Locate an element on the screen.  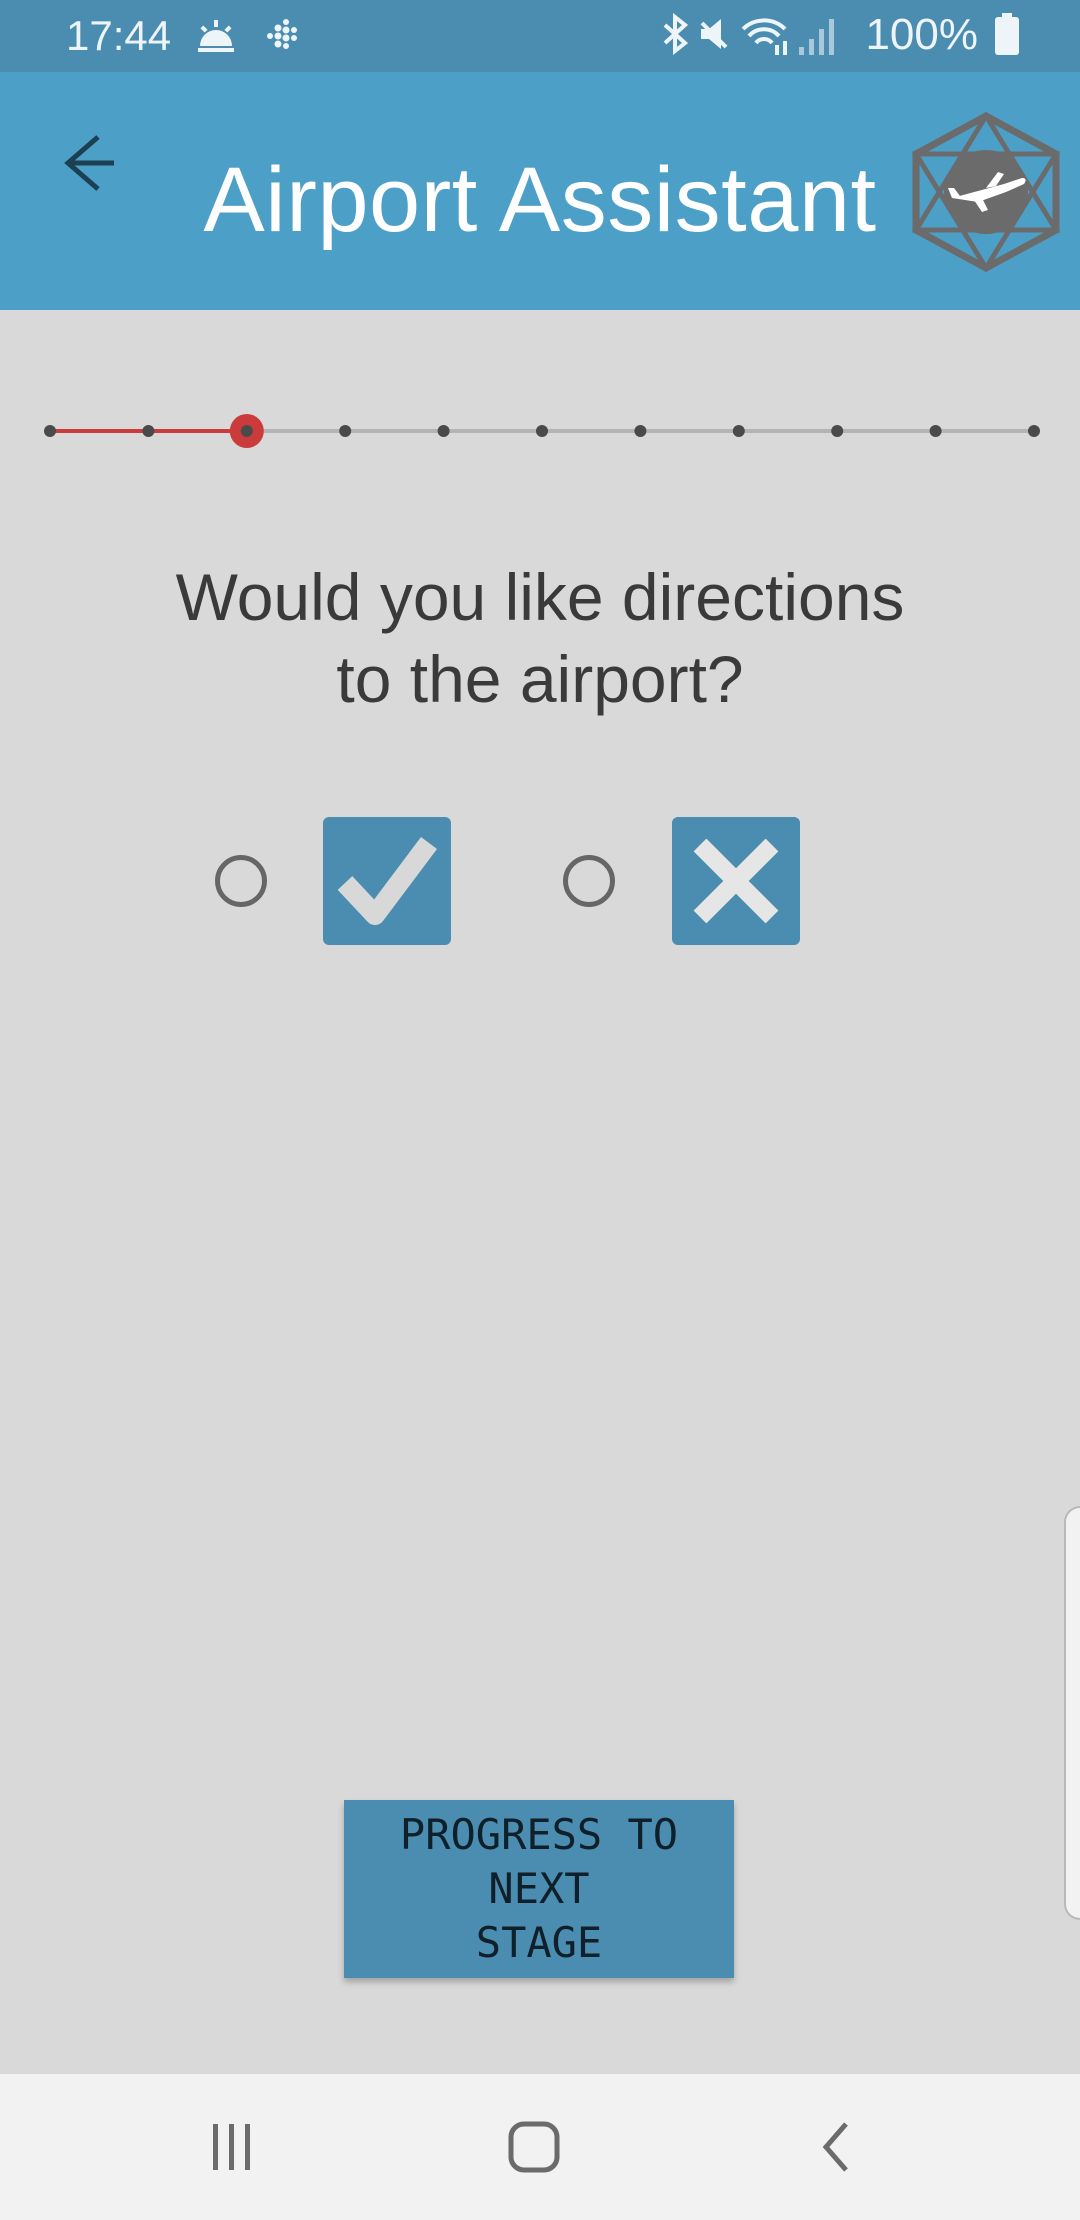
recent-apps-button is located at coordinates (231, 2147).